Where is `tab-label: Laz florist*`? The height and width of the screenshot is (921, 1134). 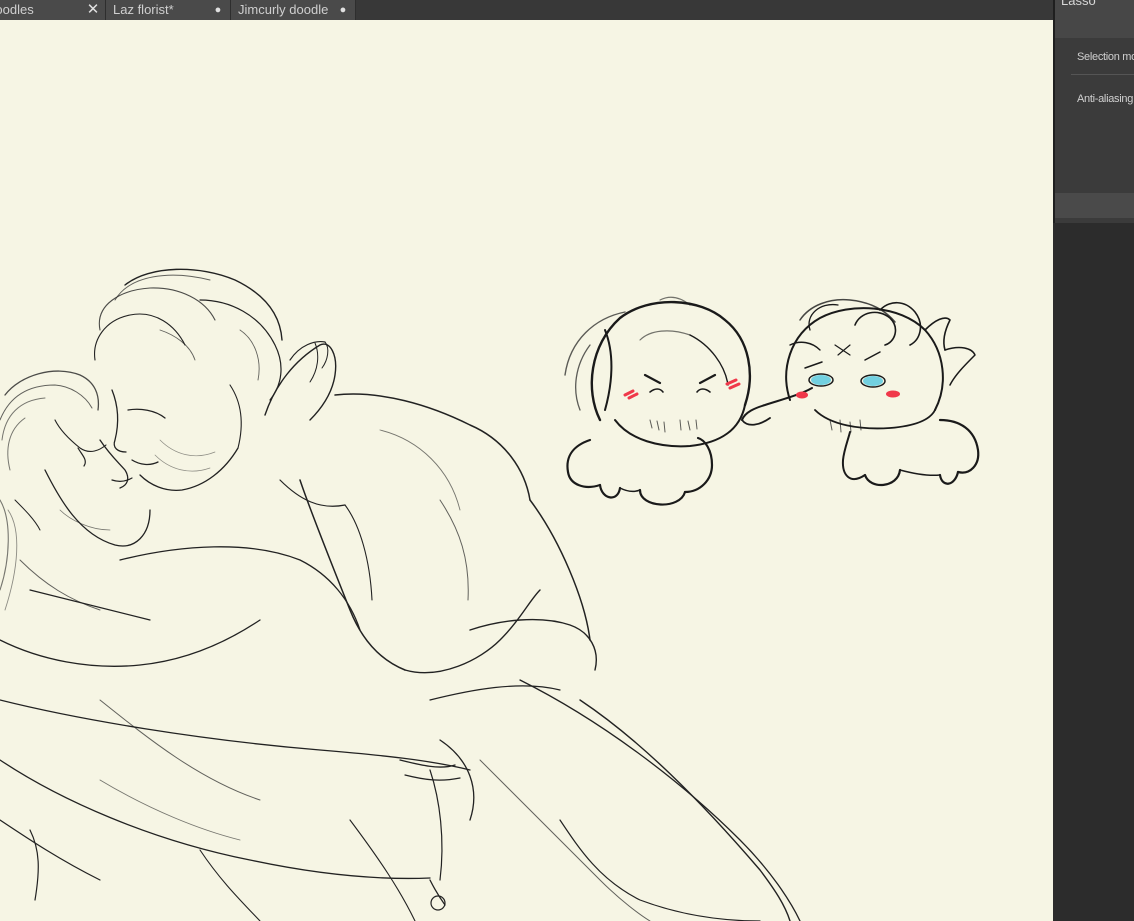 tab-label: Laz florist* is located at coordinates (143, 9).